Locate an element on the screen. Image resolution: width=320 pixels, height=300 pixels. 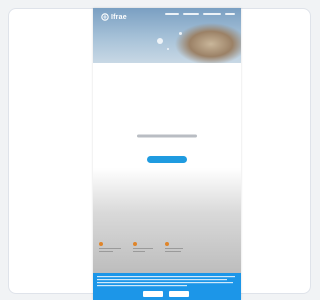
site-logo: Ifrae is located at coordinates (114, 17).